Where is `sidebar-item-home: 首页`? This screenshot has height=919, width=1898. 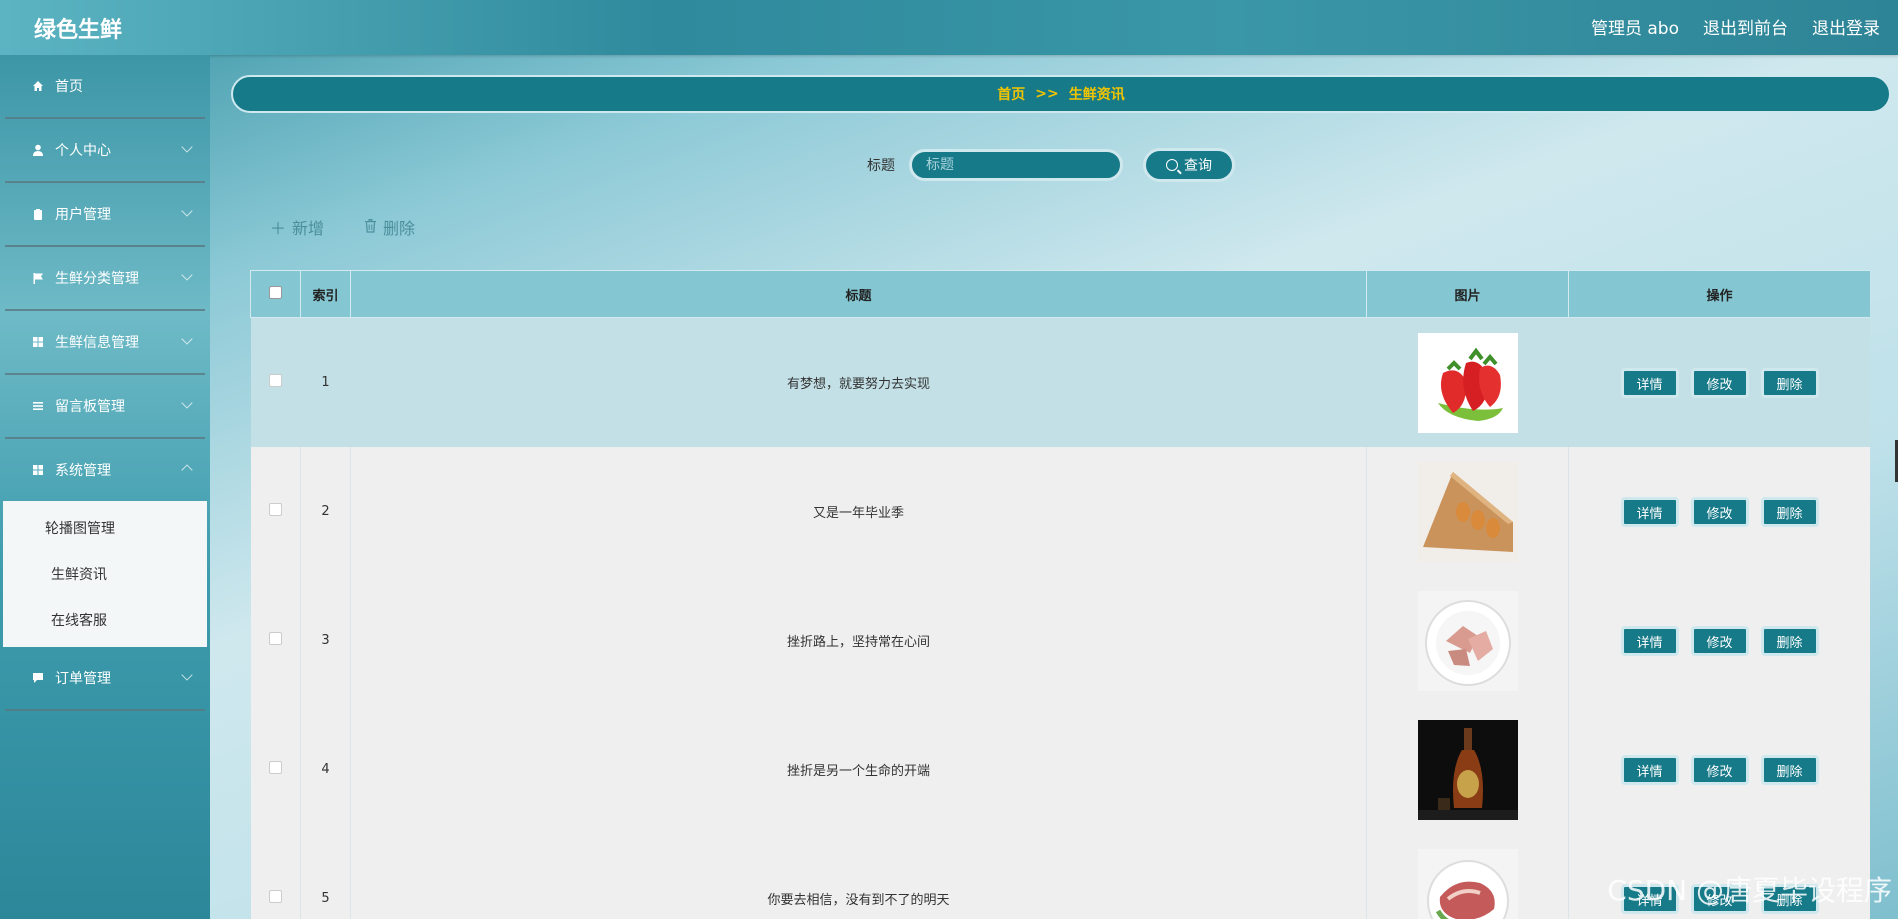
sidebar-item-home: 首页 is located at coordinates (105, 87).